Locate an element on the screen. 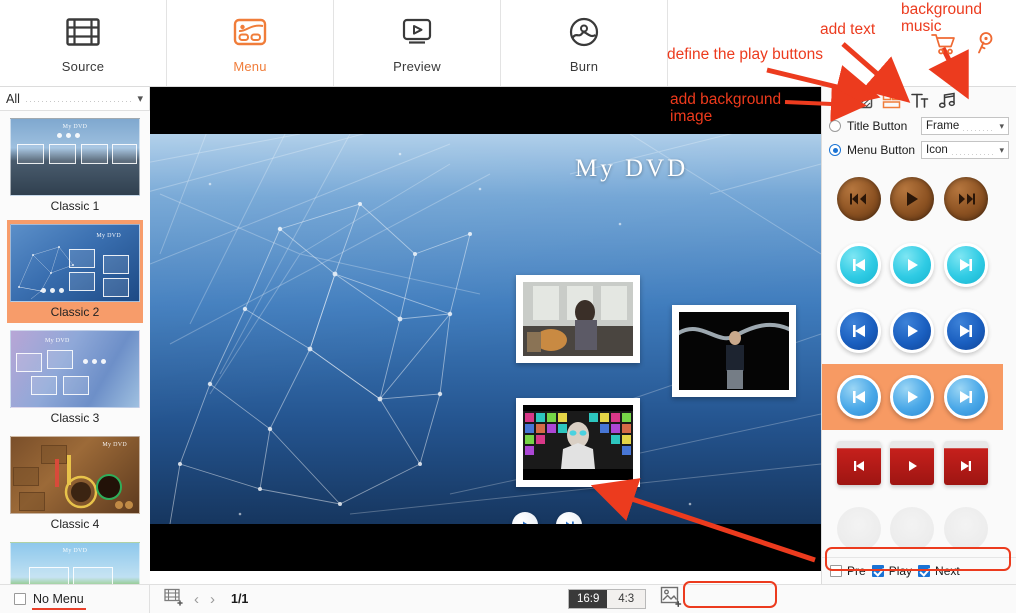 The height and width of the screenshot is (613, 1016). background-image-icon is located at coordinates (863, 100).